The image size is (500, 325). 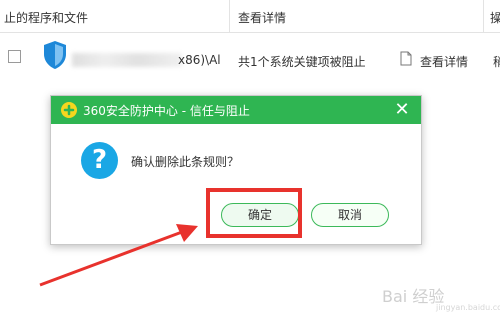 I want to click on dialog-title-bar: 360安全防护中心 - 信任与阻止 ✕, so click(x=236, y=110).